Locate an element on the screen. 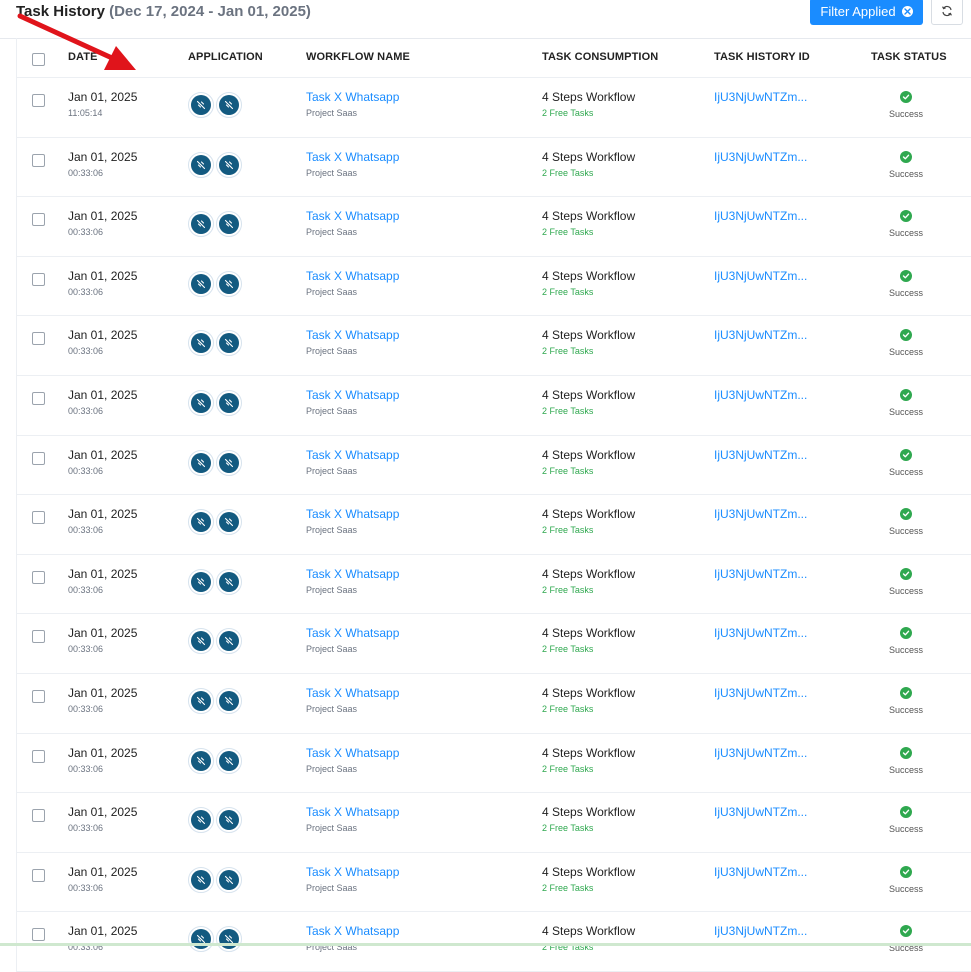  column-application: APPLICATION is located at coordinates (225, 57).